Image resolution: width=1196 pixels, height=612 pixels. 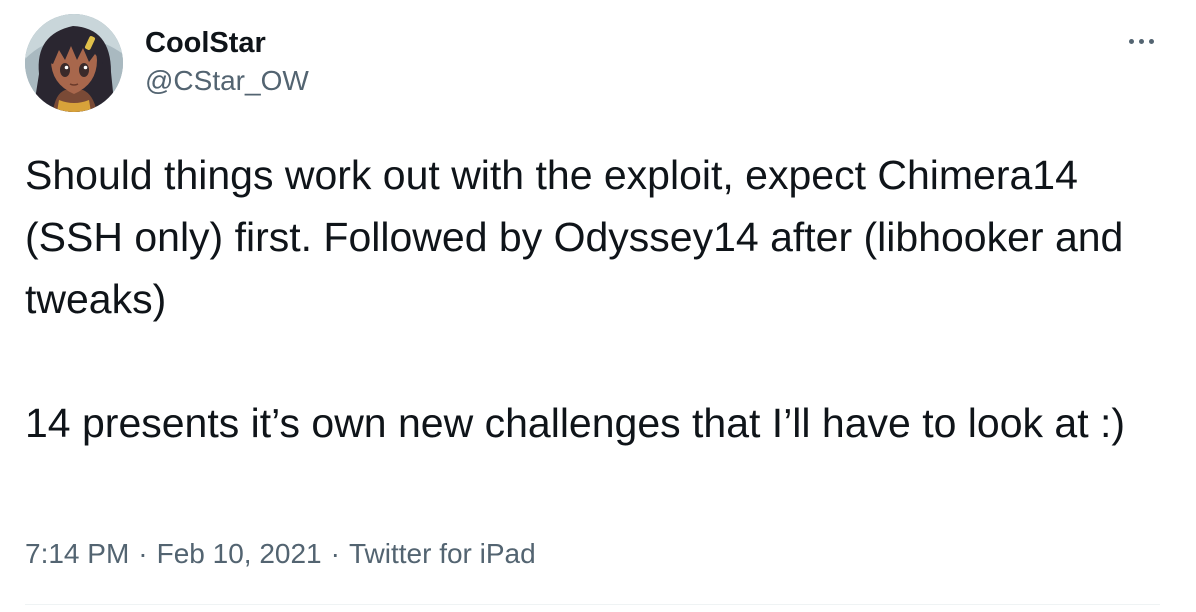 What do you see at coordinates (239, 553) in the screenshot?
I see `tweet-date-link: Feb 10, 2021` at bounding box center [239, 553].